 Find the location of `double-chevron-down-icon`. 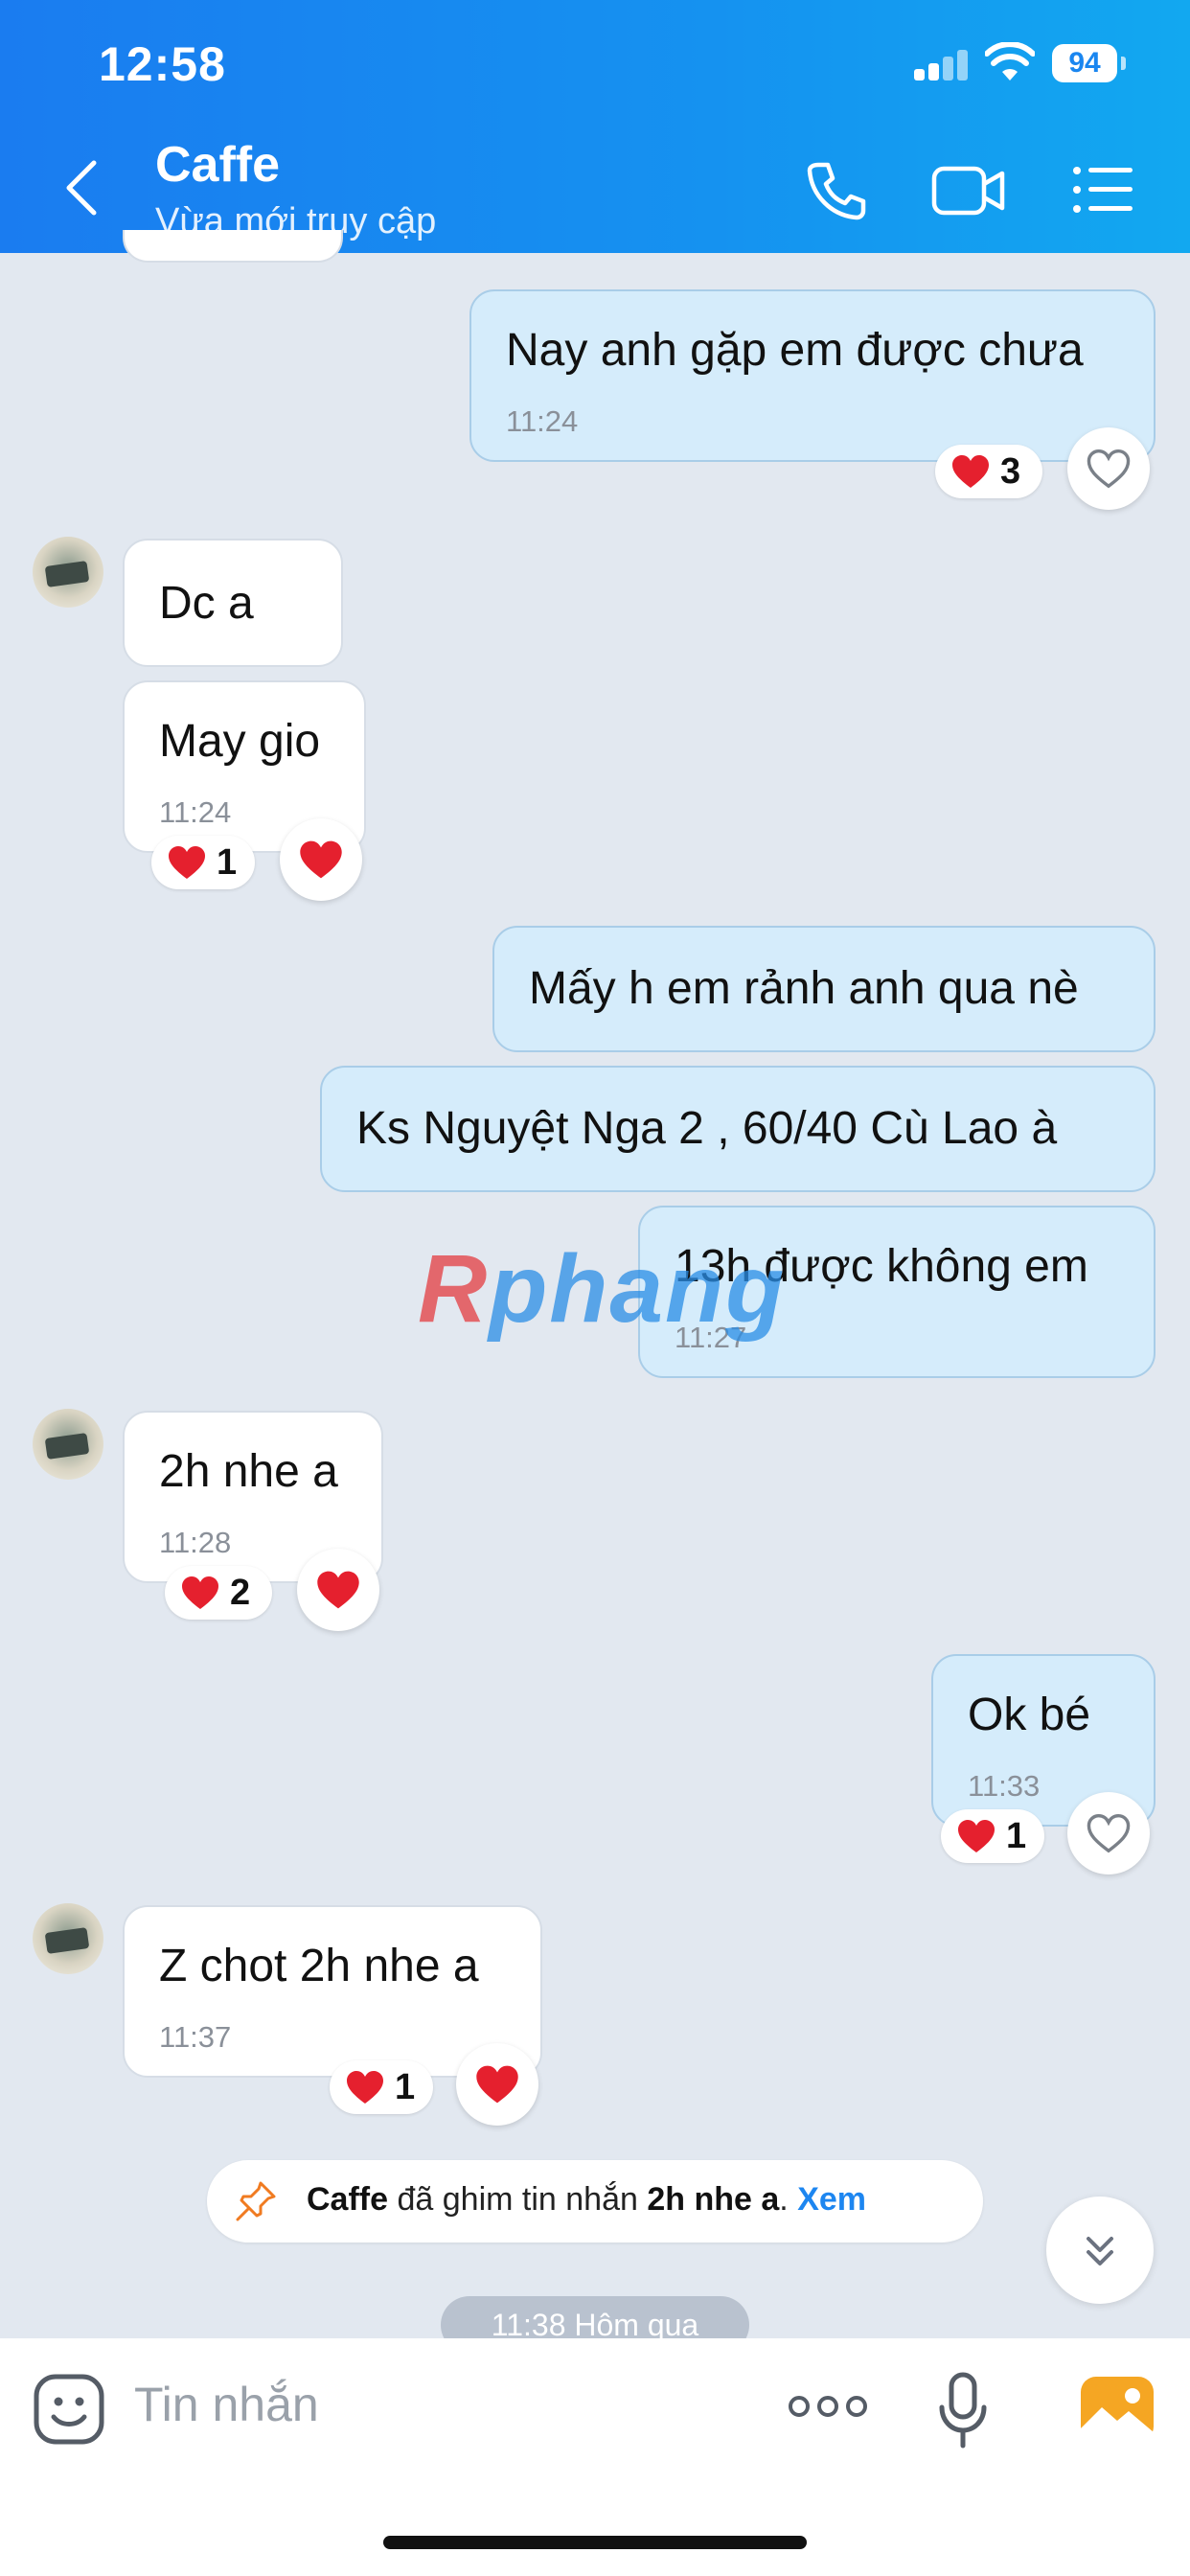

double-chevron-down-icon is located at coordinates (1100, 2251).